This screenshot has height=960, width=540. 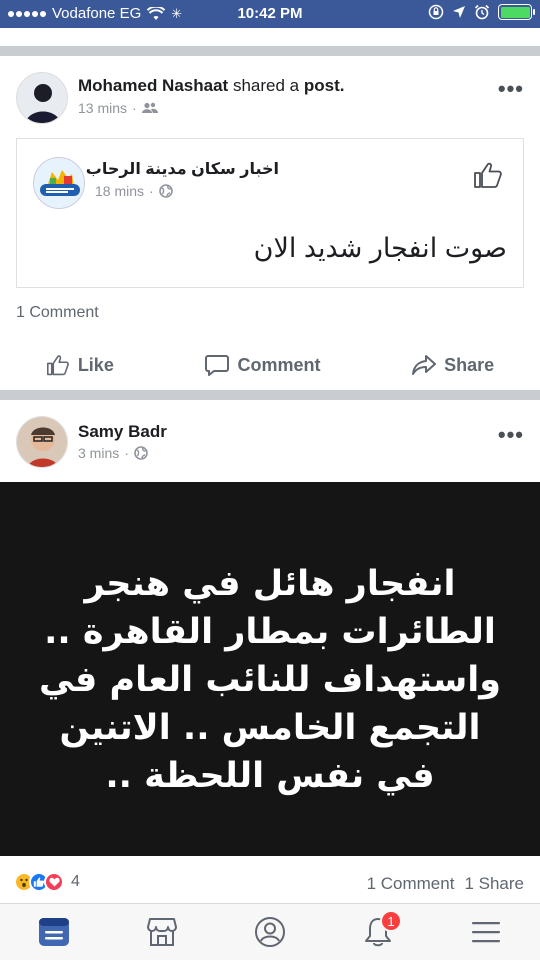 I want to click on notification-badge: 1, so click(x=391, y=921).